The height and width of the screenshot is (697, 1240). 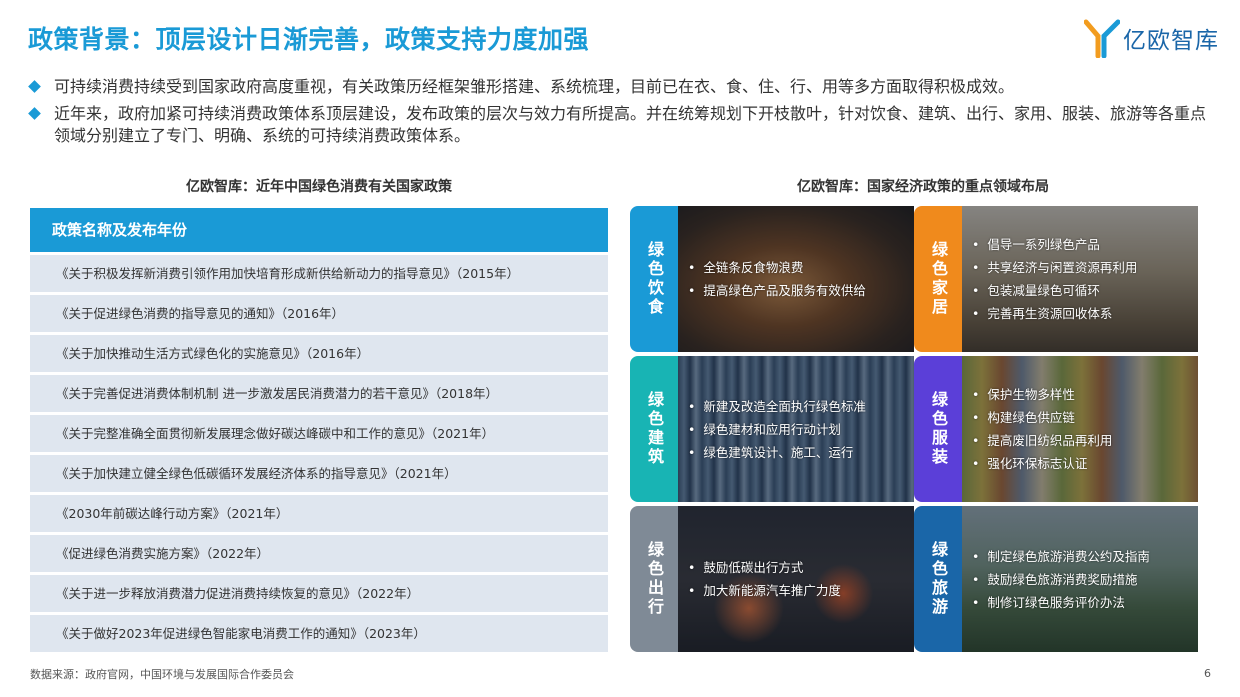 What do you see at coordinates (923, 187) in the screenshot?
I see `focus-area-title: 亿欧智库：国家经济政策的重点领域布局` at bounding box center [923, 187].